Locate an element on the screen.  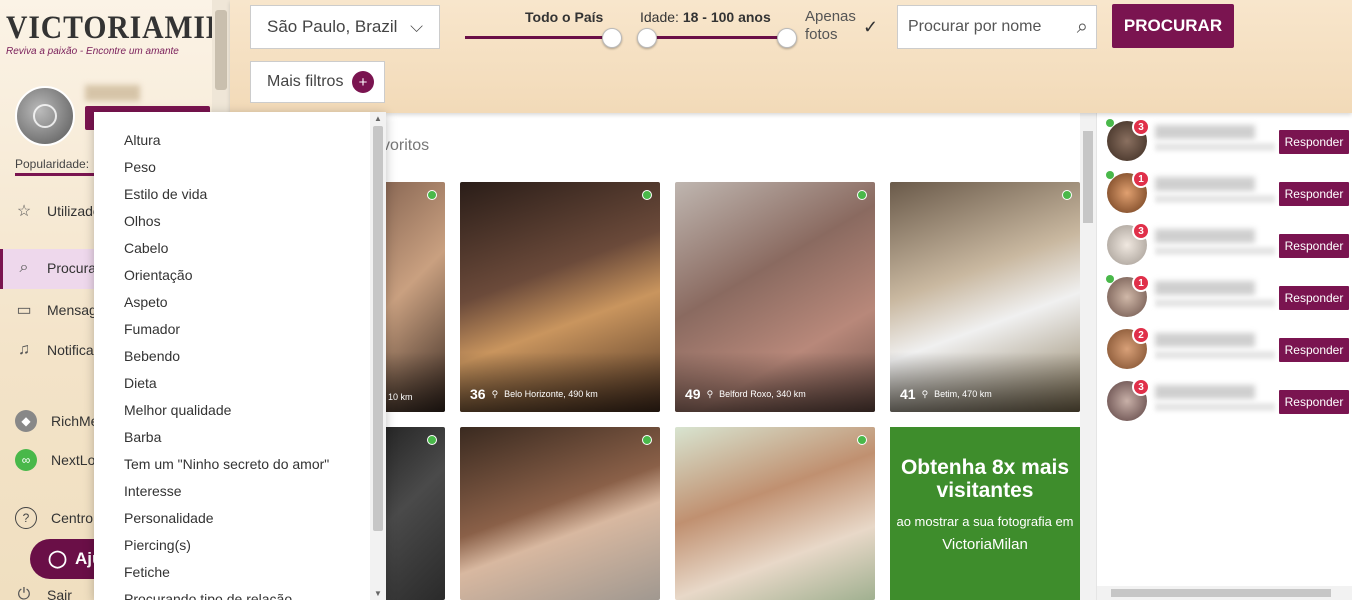
diamond-icon: ◆ is located at coordinates (26, 421).